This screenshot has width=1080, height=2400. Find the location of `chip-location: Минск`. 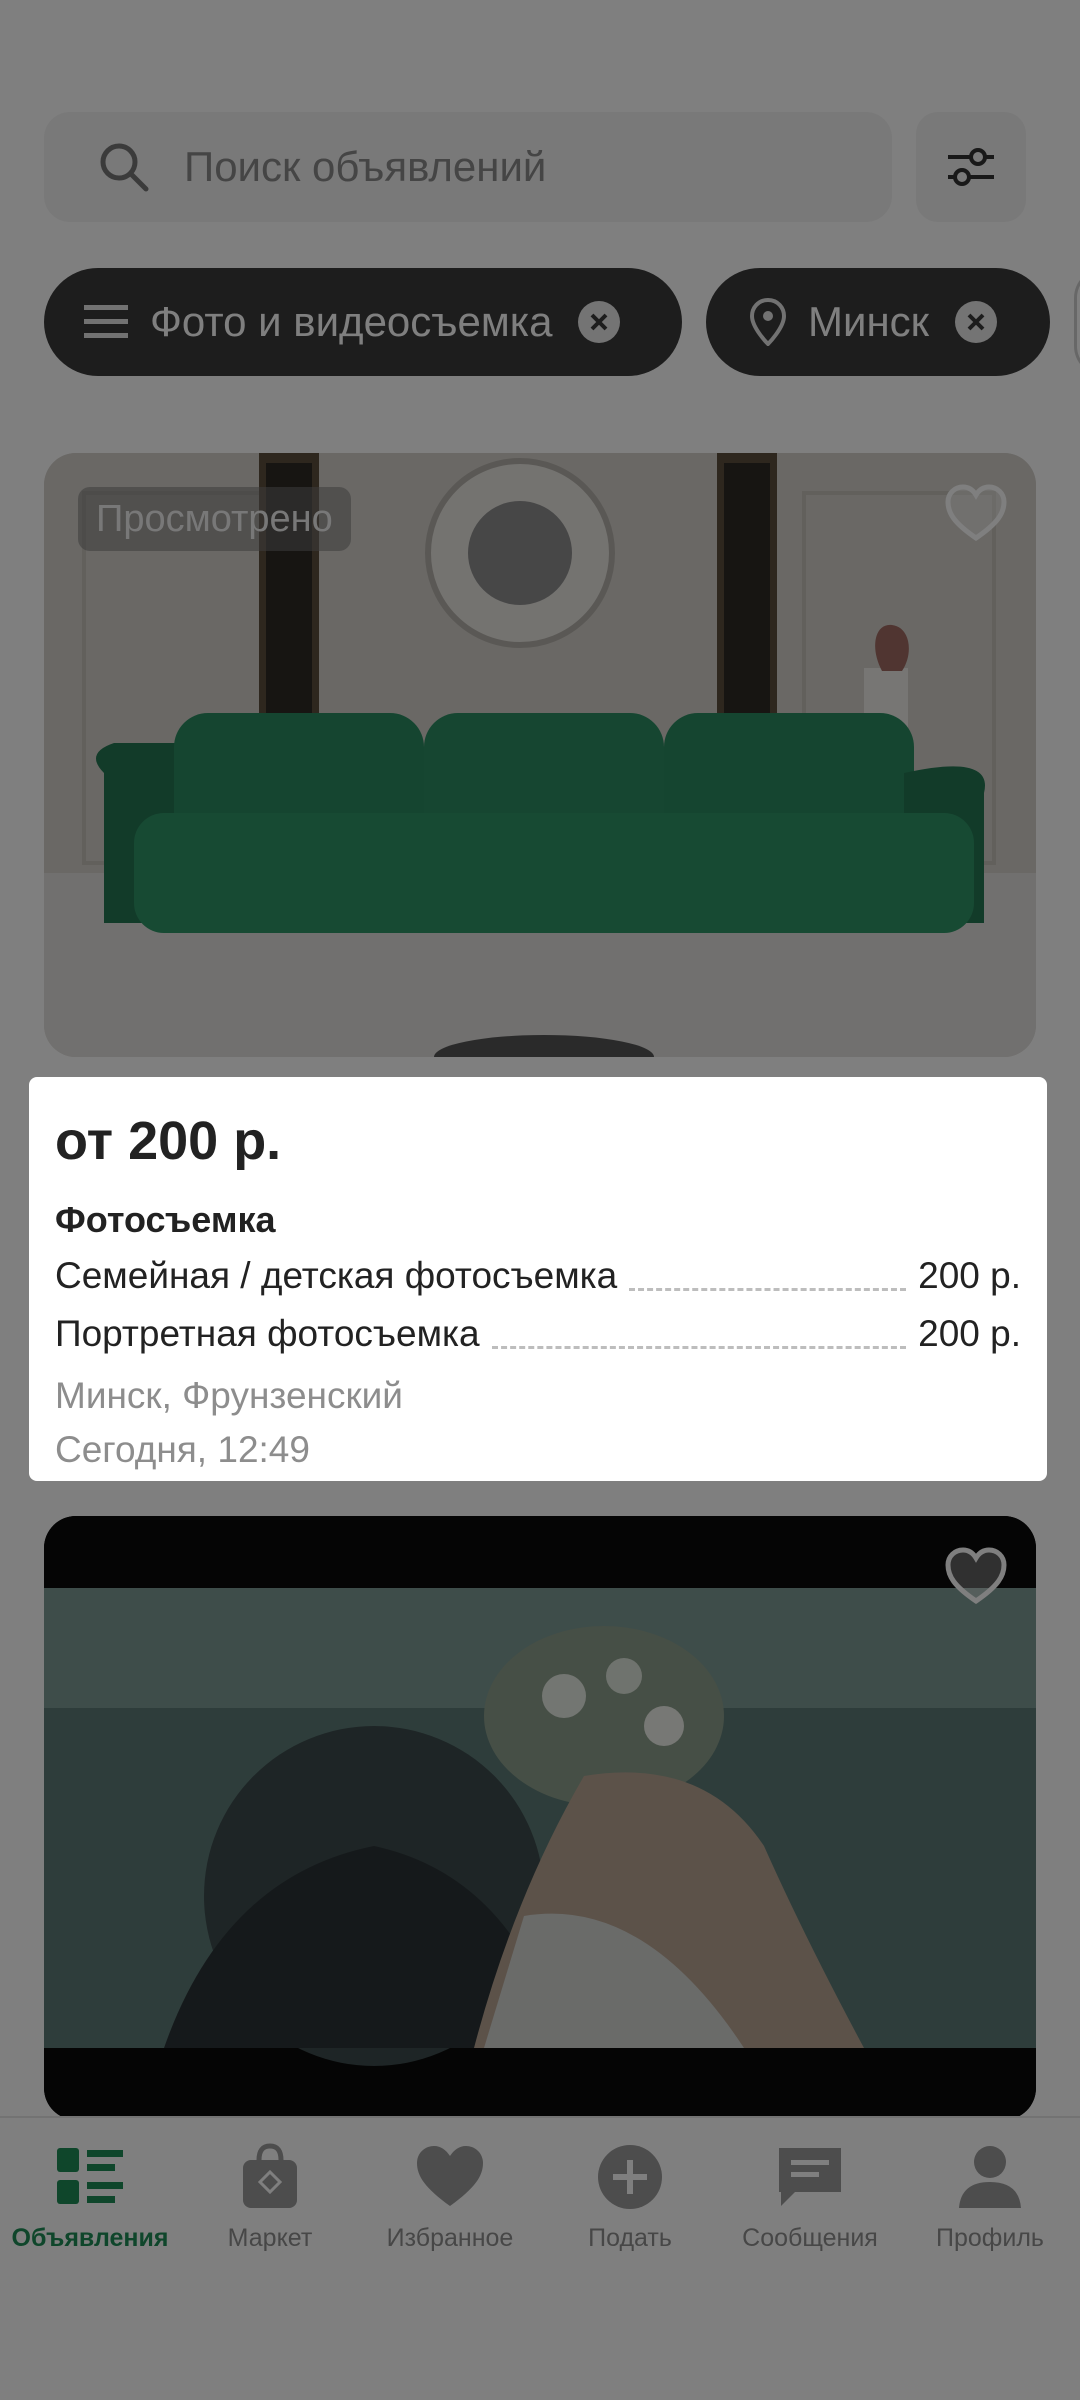

chip-location: Минск is located at coordinates (878, 322).